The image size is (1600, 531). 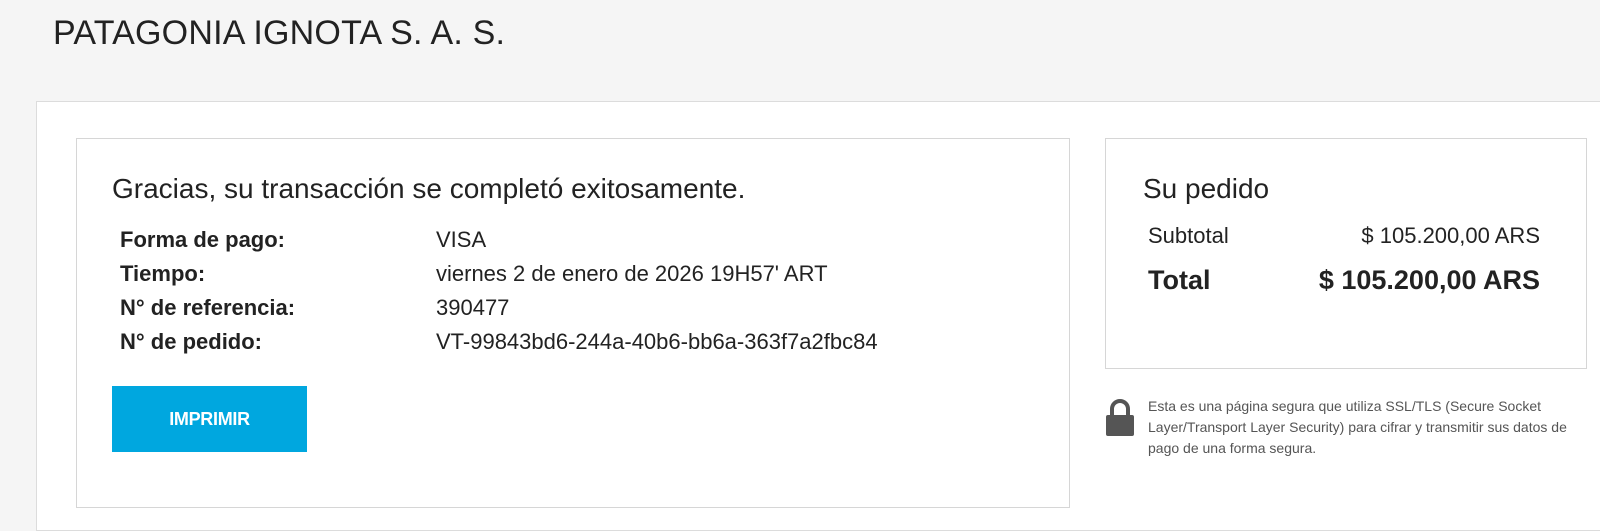 What do you see at coordinates (1179, 280) in the screenshot?
I see `total-label: Total` at bounding box center [1179, 280].